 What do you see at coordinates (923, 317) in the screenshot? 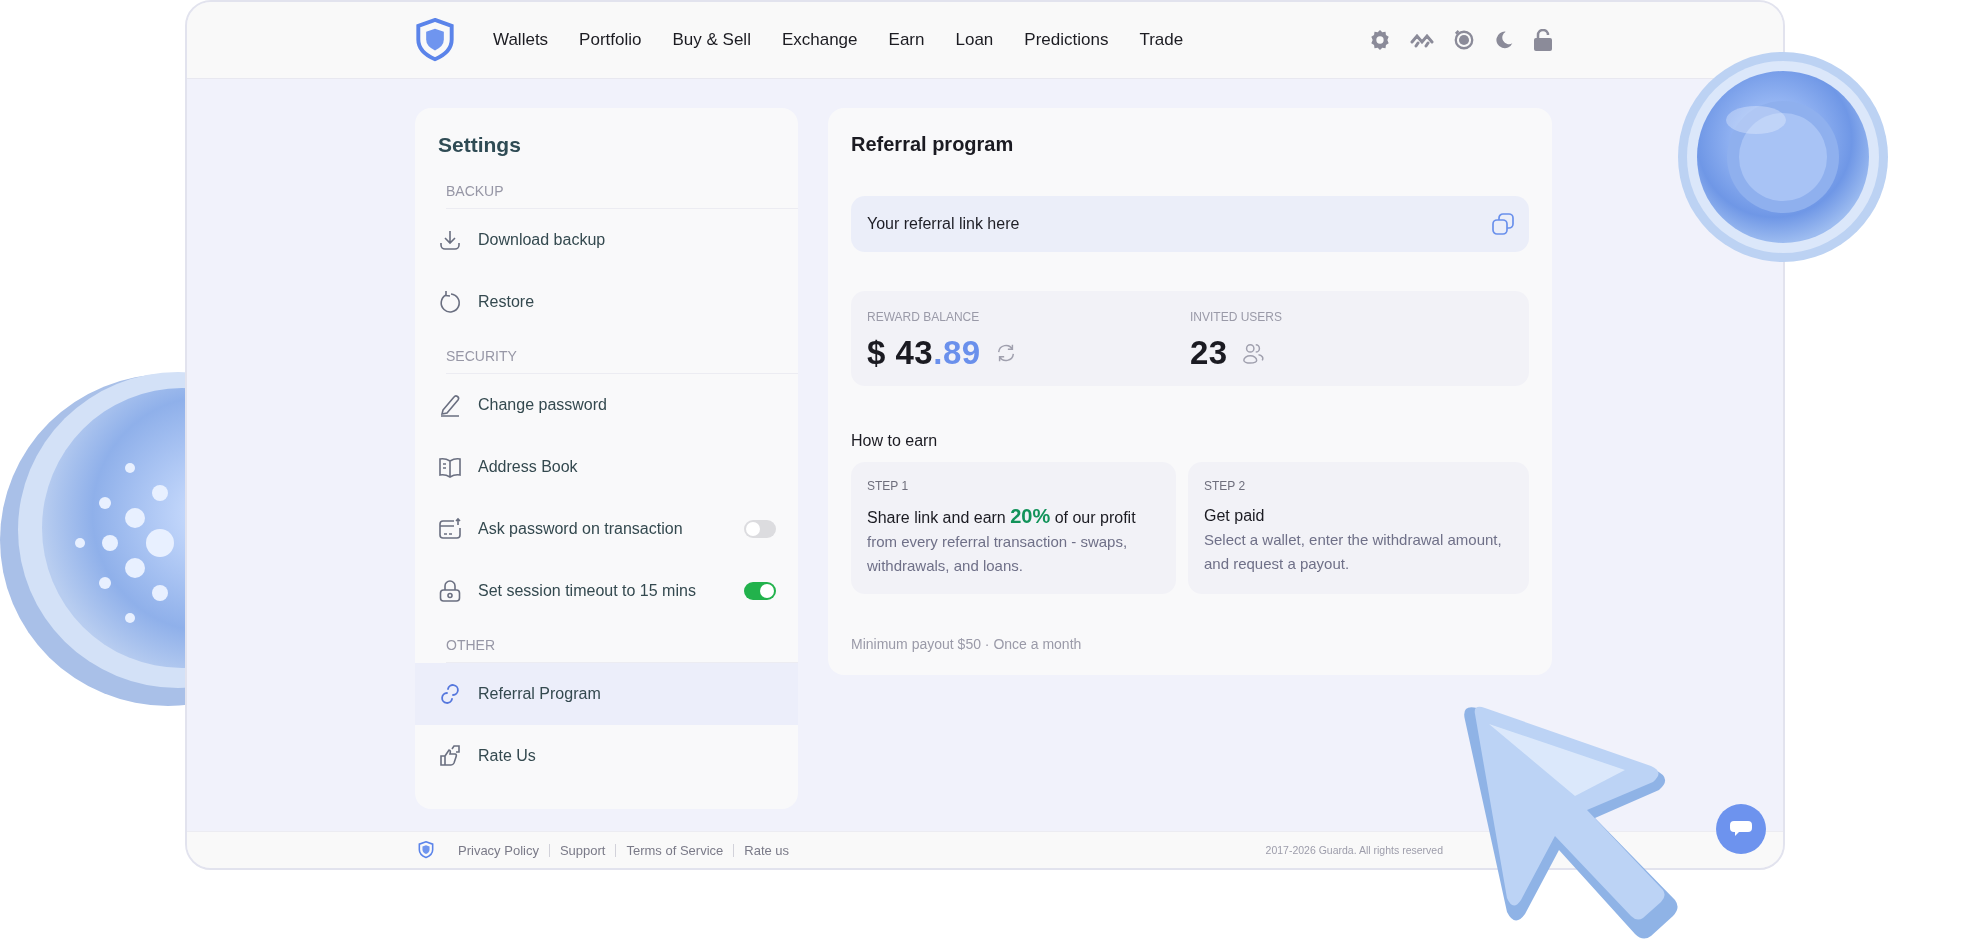
I see `stat-label: REWARD BALANCE` at bounding box center [923, 317].